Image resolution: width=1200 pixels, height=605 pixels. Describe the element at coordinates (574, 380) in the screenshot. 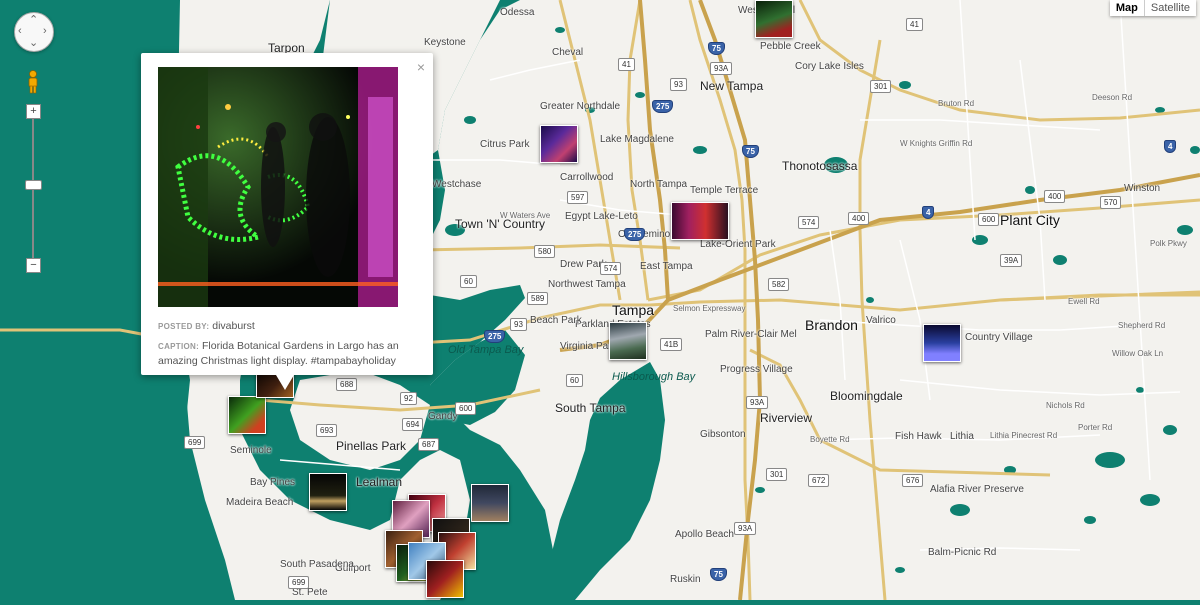

I see `shield-60b: 60` at that location.